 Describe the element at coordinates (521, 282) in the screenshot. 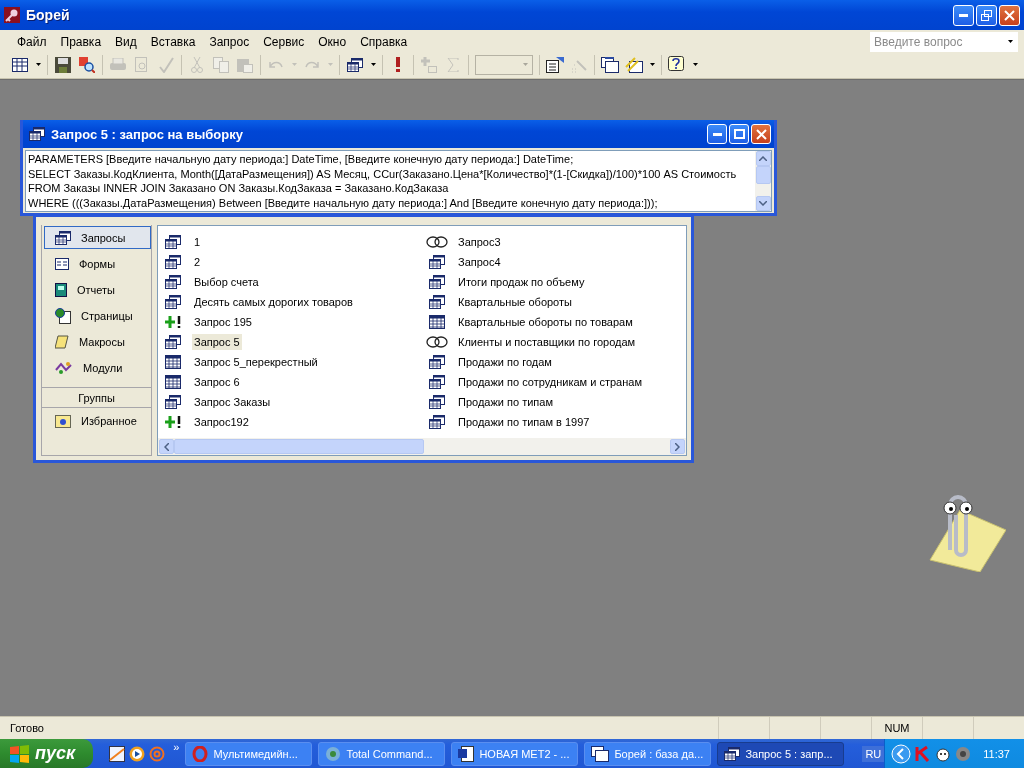

I see `query-item: Итоги продаж по объему` at that location.